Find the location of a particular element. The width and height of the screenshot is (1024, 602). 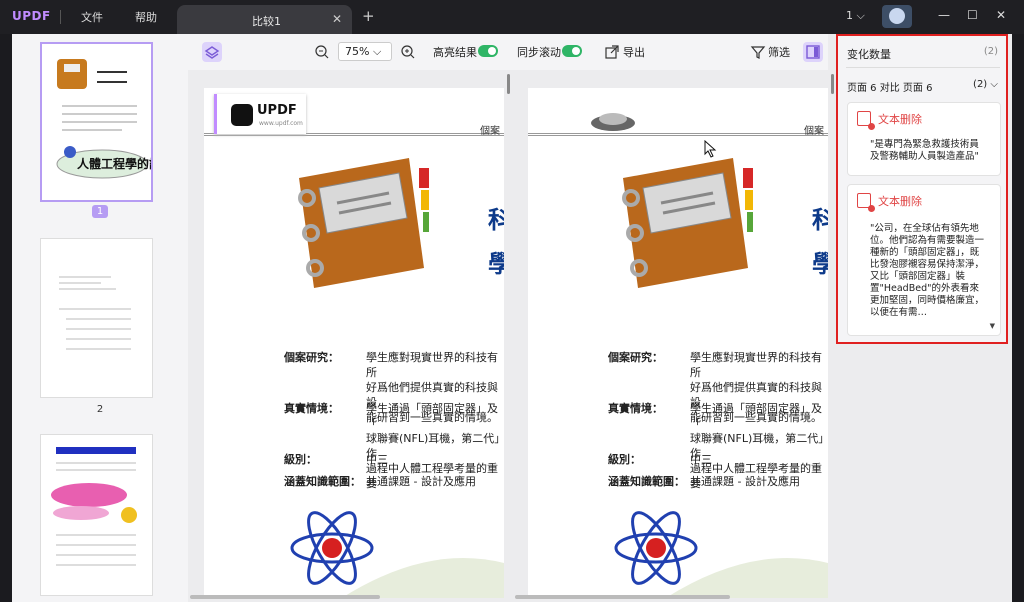

maximize-icon: ☐ is located at coordinates (972, 15).